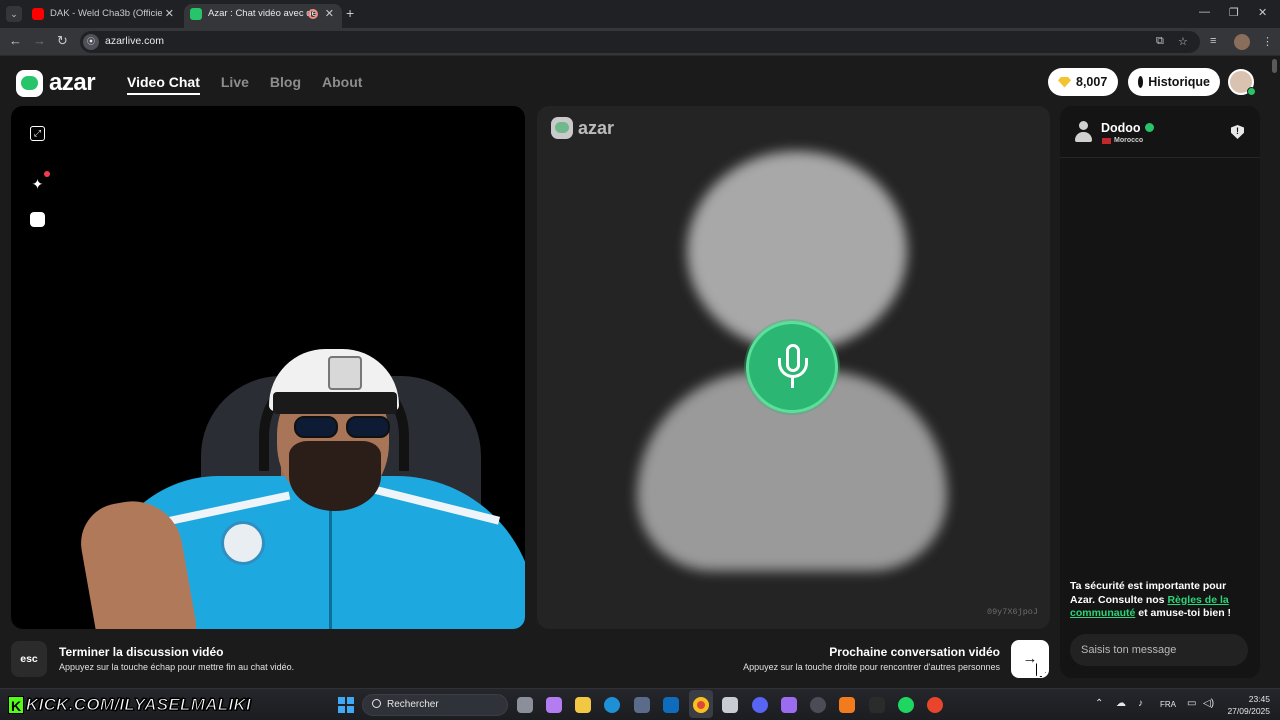 The image size is (1280, 720). Describe the element at coordinates (877, 705) in the screenshot. I see `app-feather-icon` at that location.